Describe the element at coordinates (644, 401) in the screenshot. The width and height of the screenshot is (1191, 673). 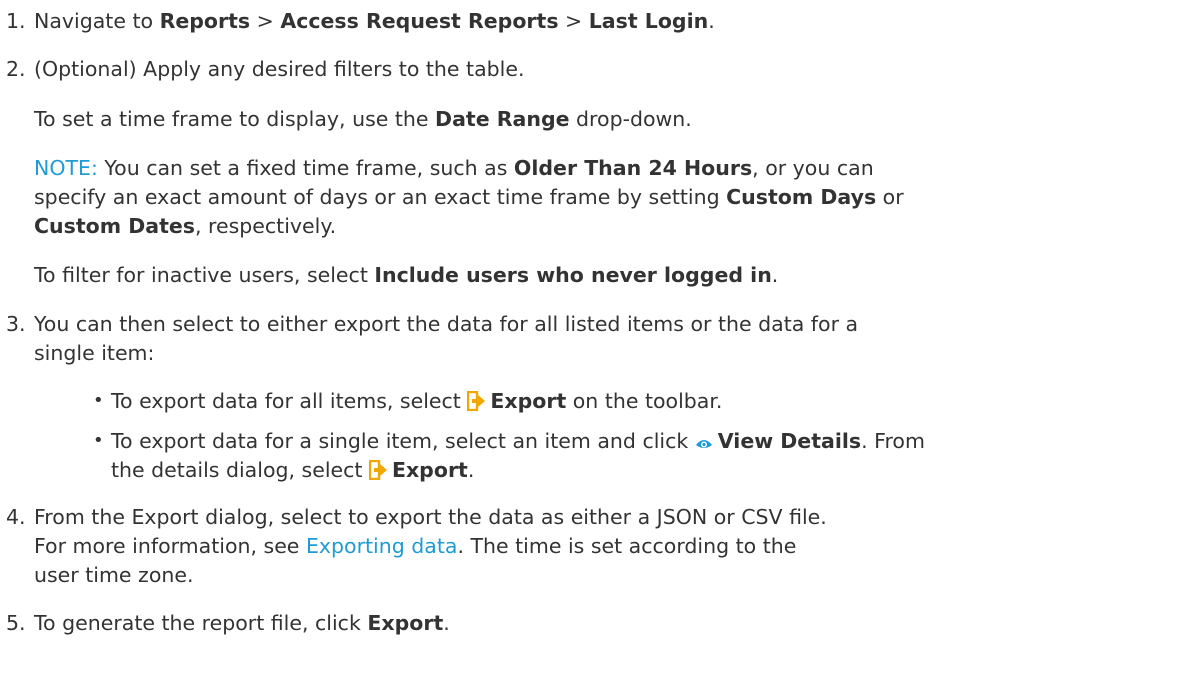
I see `text-segment: on the toolbar.` at that location.